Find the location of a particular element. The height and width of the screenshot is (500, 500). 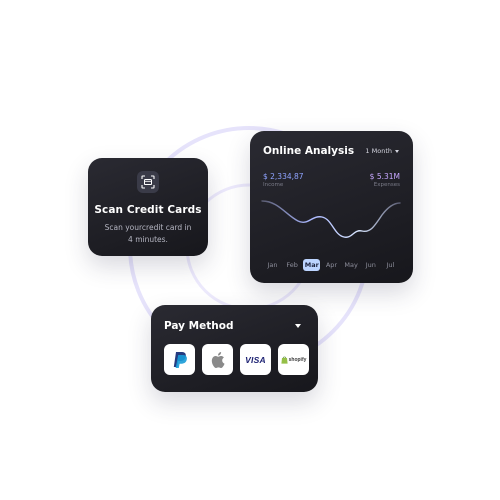

visa-option: VISA is located at coordinates (255, 359).